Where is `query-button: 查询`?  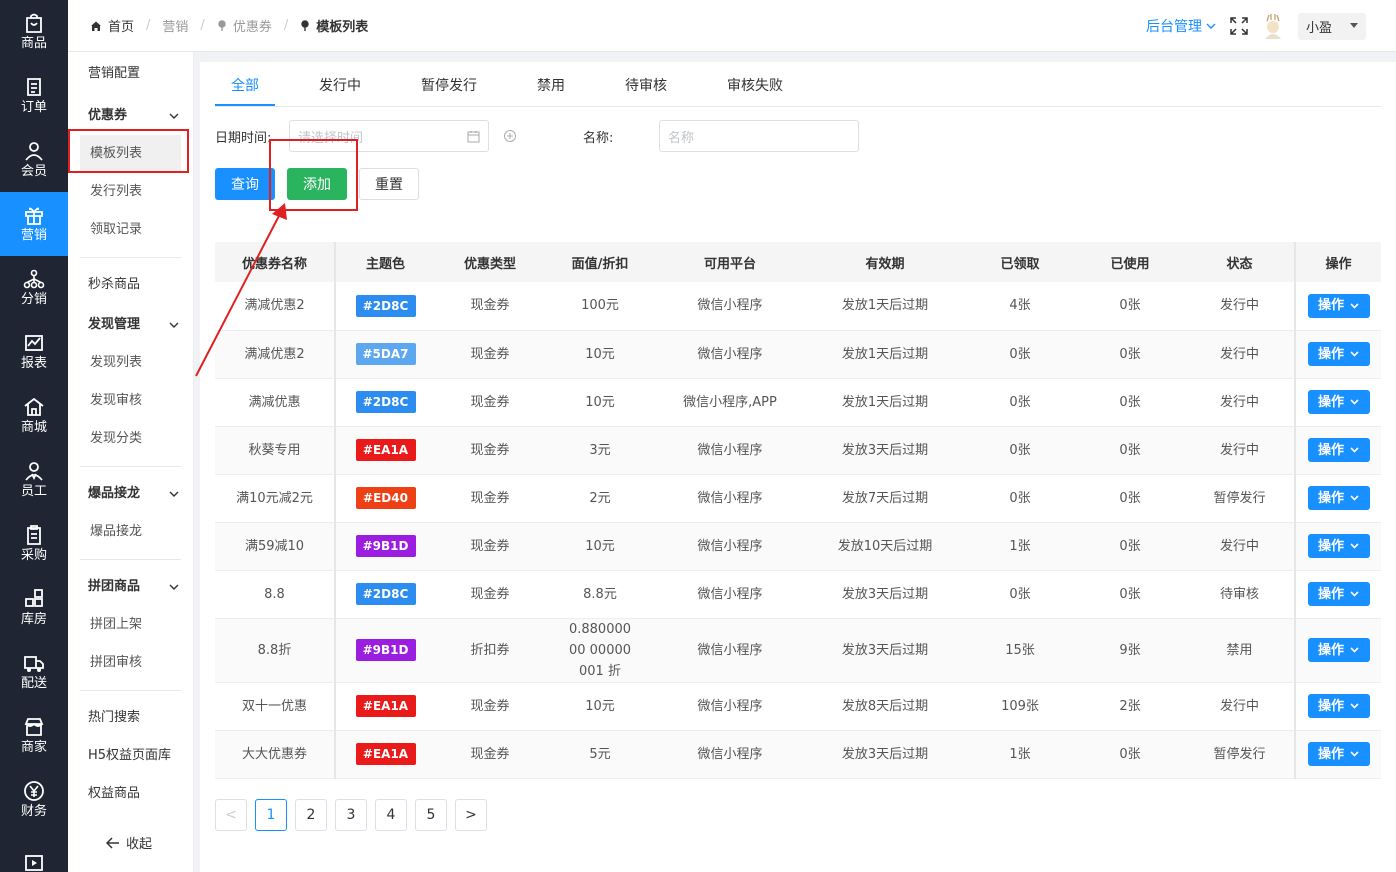 query-button: 查询 is located at coordinates (245, 184).